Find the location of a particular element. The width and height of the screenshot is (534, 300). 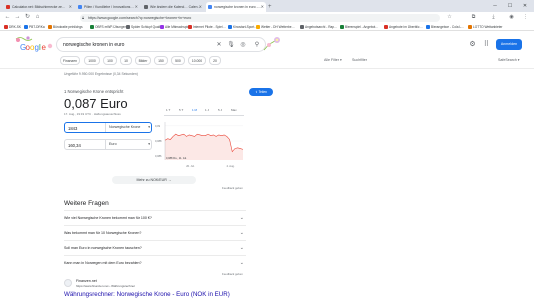

browser-tab: Calculator.net: Bildschirmecke ze… ✕ is located at coordinates (39, 7).